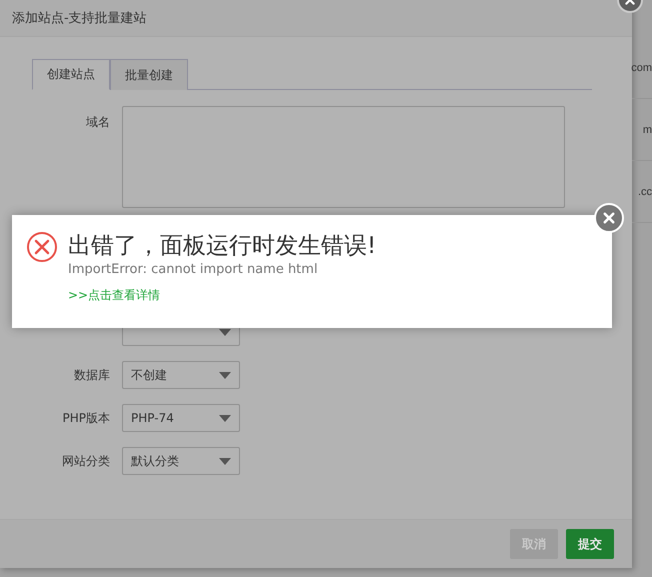 Image resolution: width=652 pixels, height=577 pixels. I want to click on field-label: PHP版本, so click(86, 418).